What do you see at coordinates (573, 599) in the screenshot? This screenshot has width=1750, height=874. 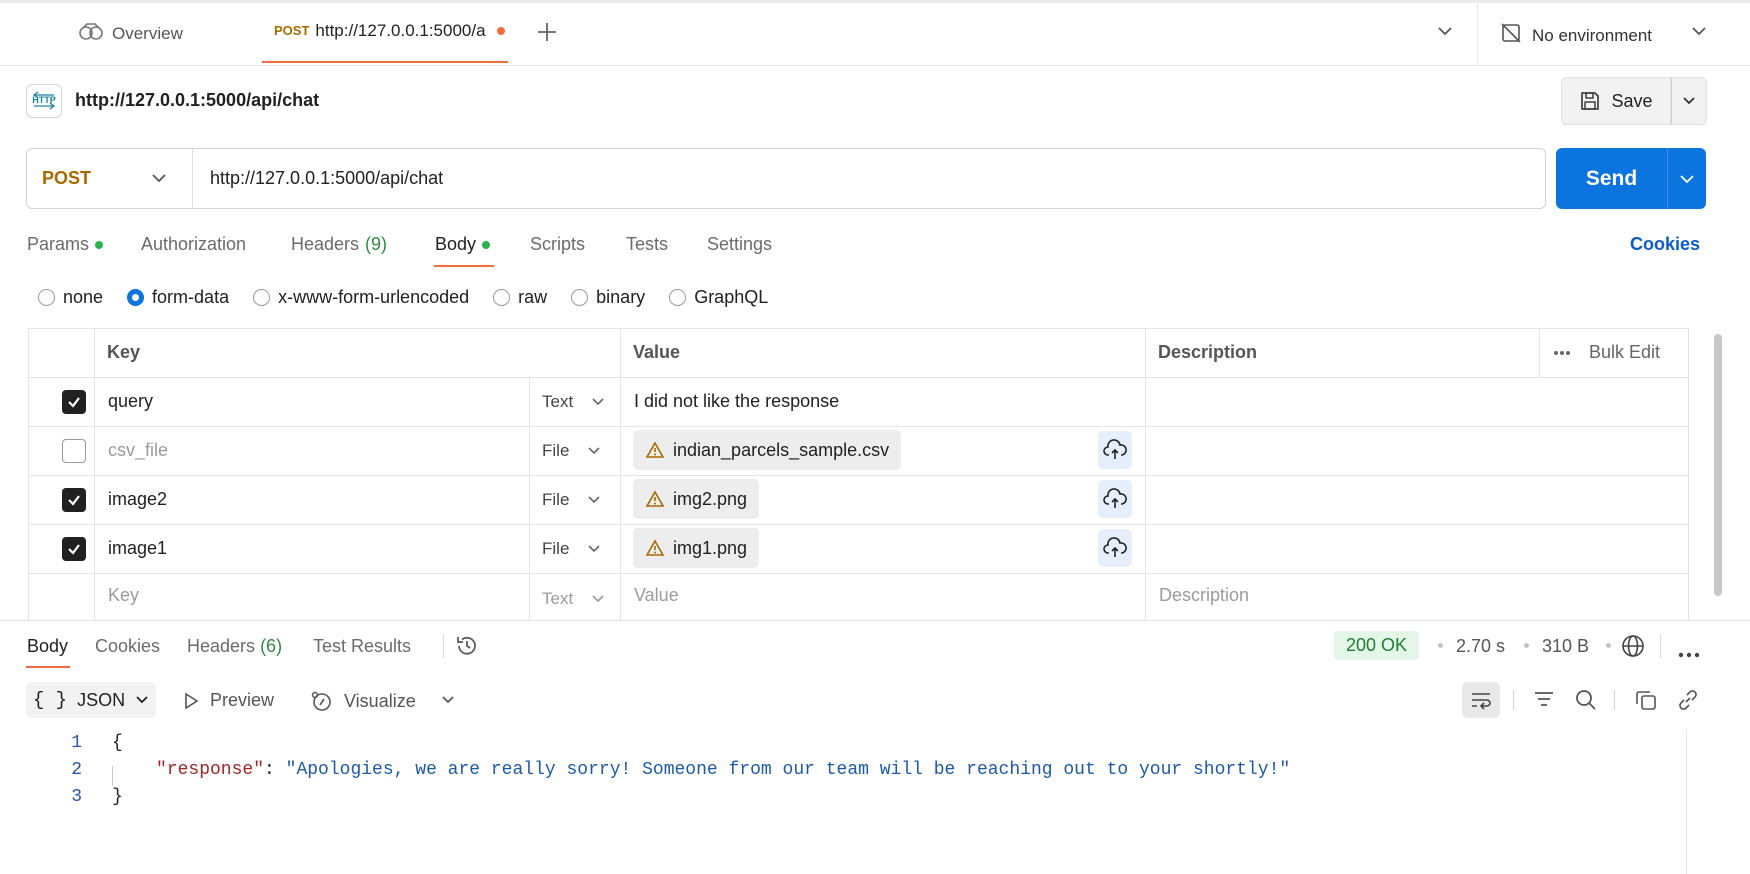 I see `new-row-type-select: Text` at bounding box center [573, 599].